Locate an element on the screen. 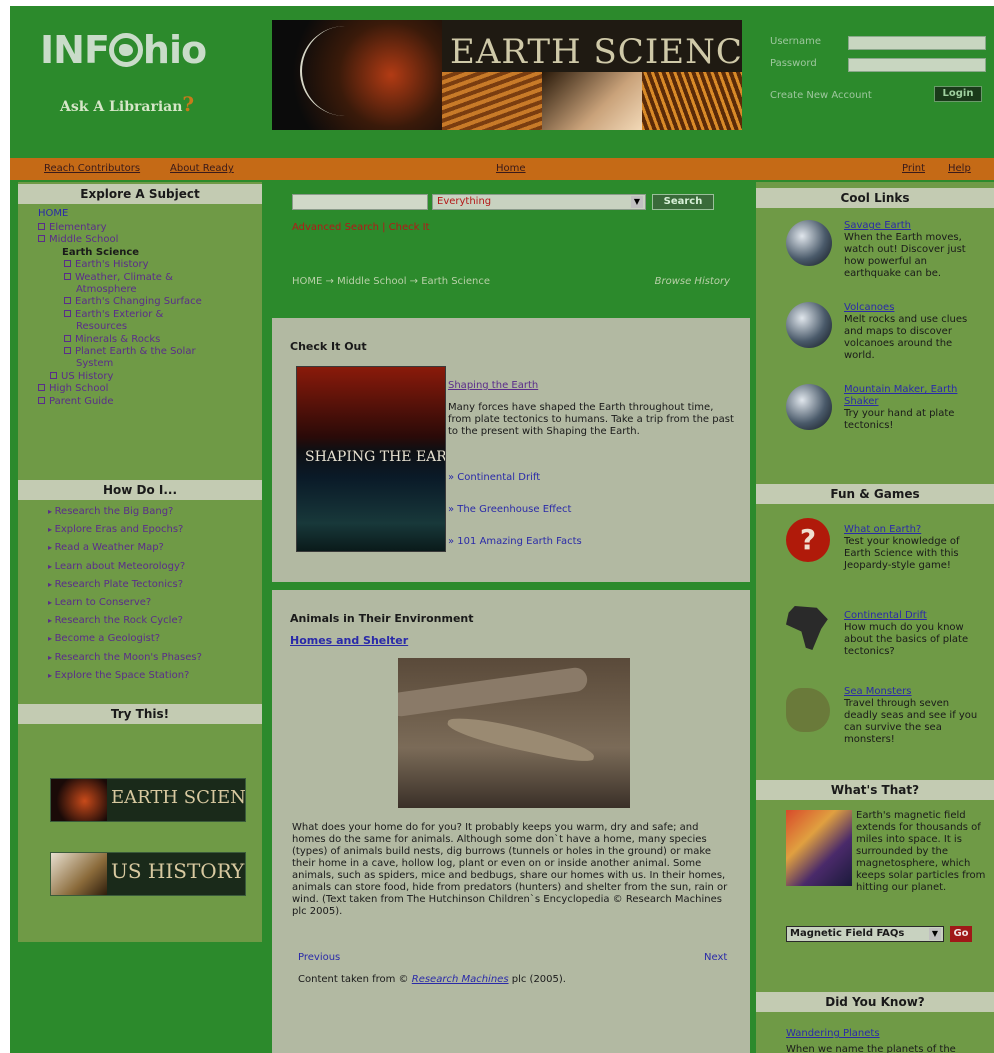 Image resolution: width=994 pixels, height=1053 pixels. nav-link-home: Home is located at coordinates (511, 168).